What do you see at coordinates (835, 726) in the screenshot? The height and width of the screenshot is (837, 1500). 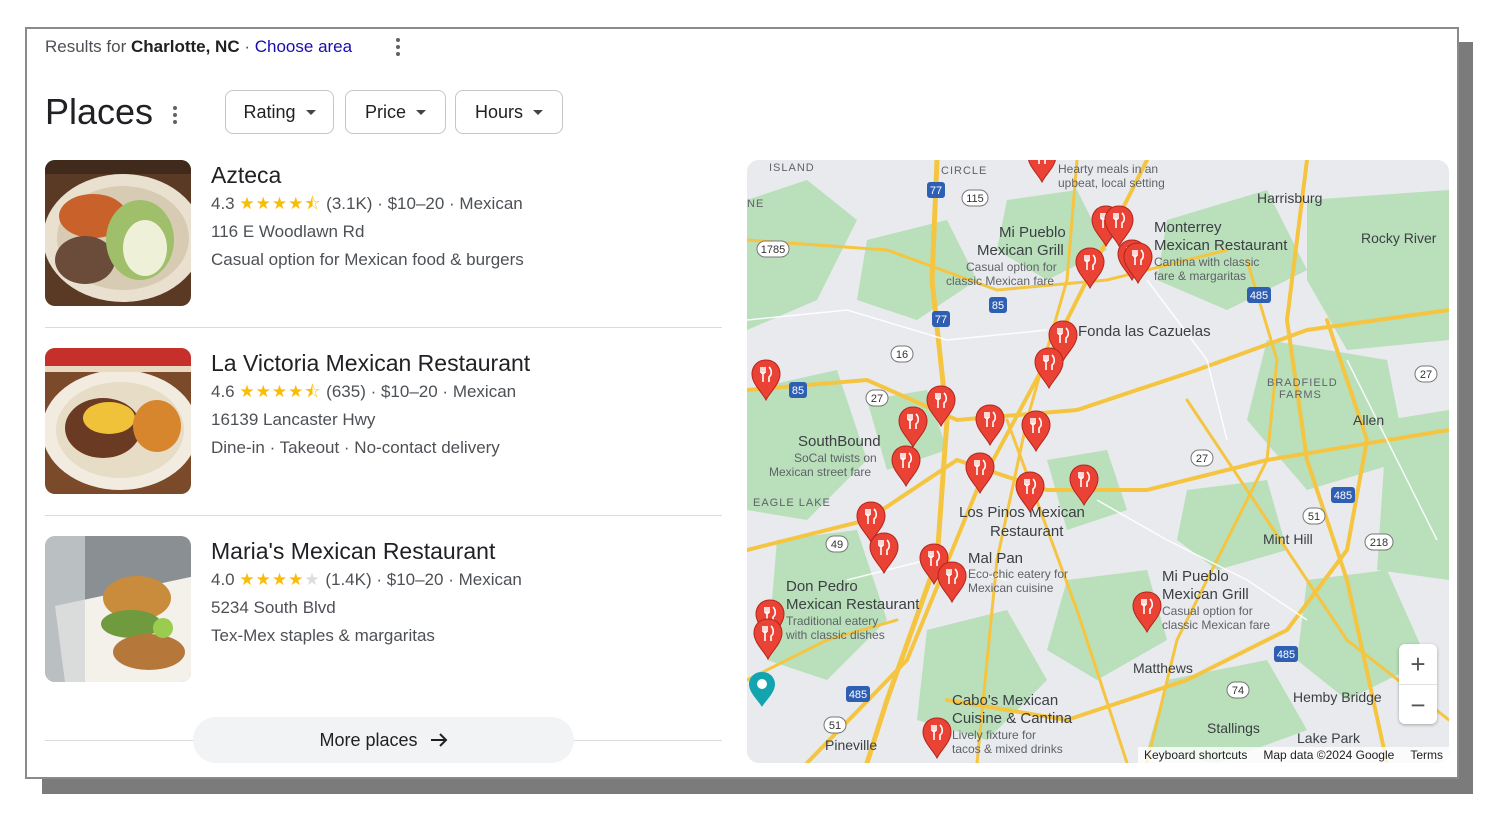 I see `shield-label: 51` at bounding box center [835, 726].